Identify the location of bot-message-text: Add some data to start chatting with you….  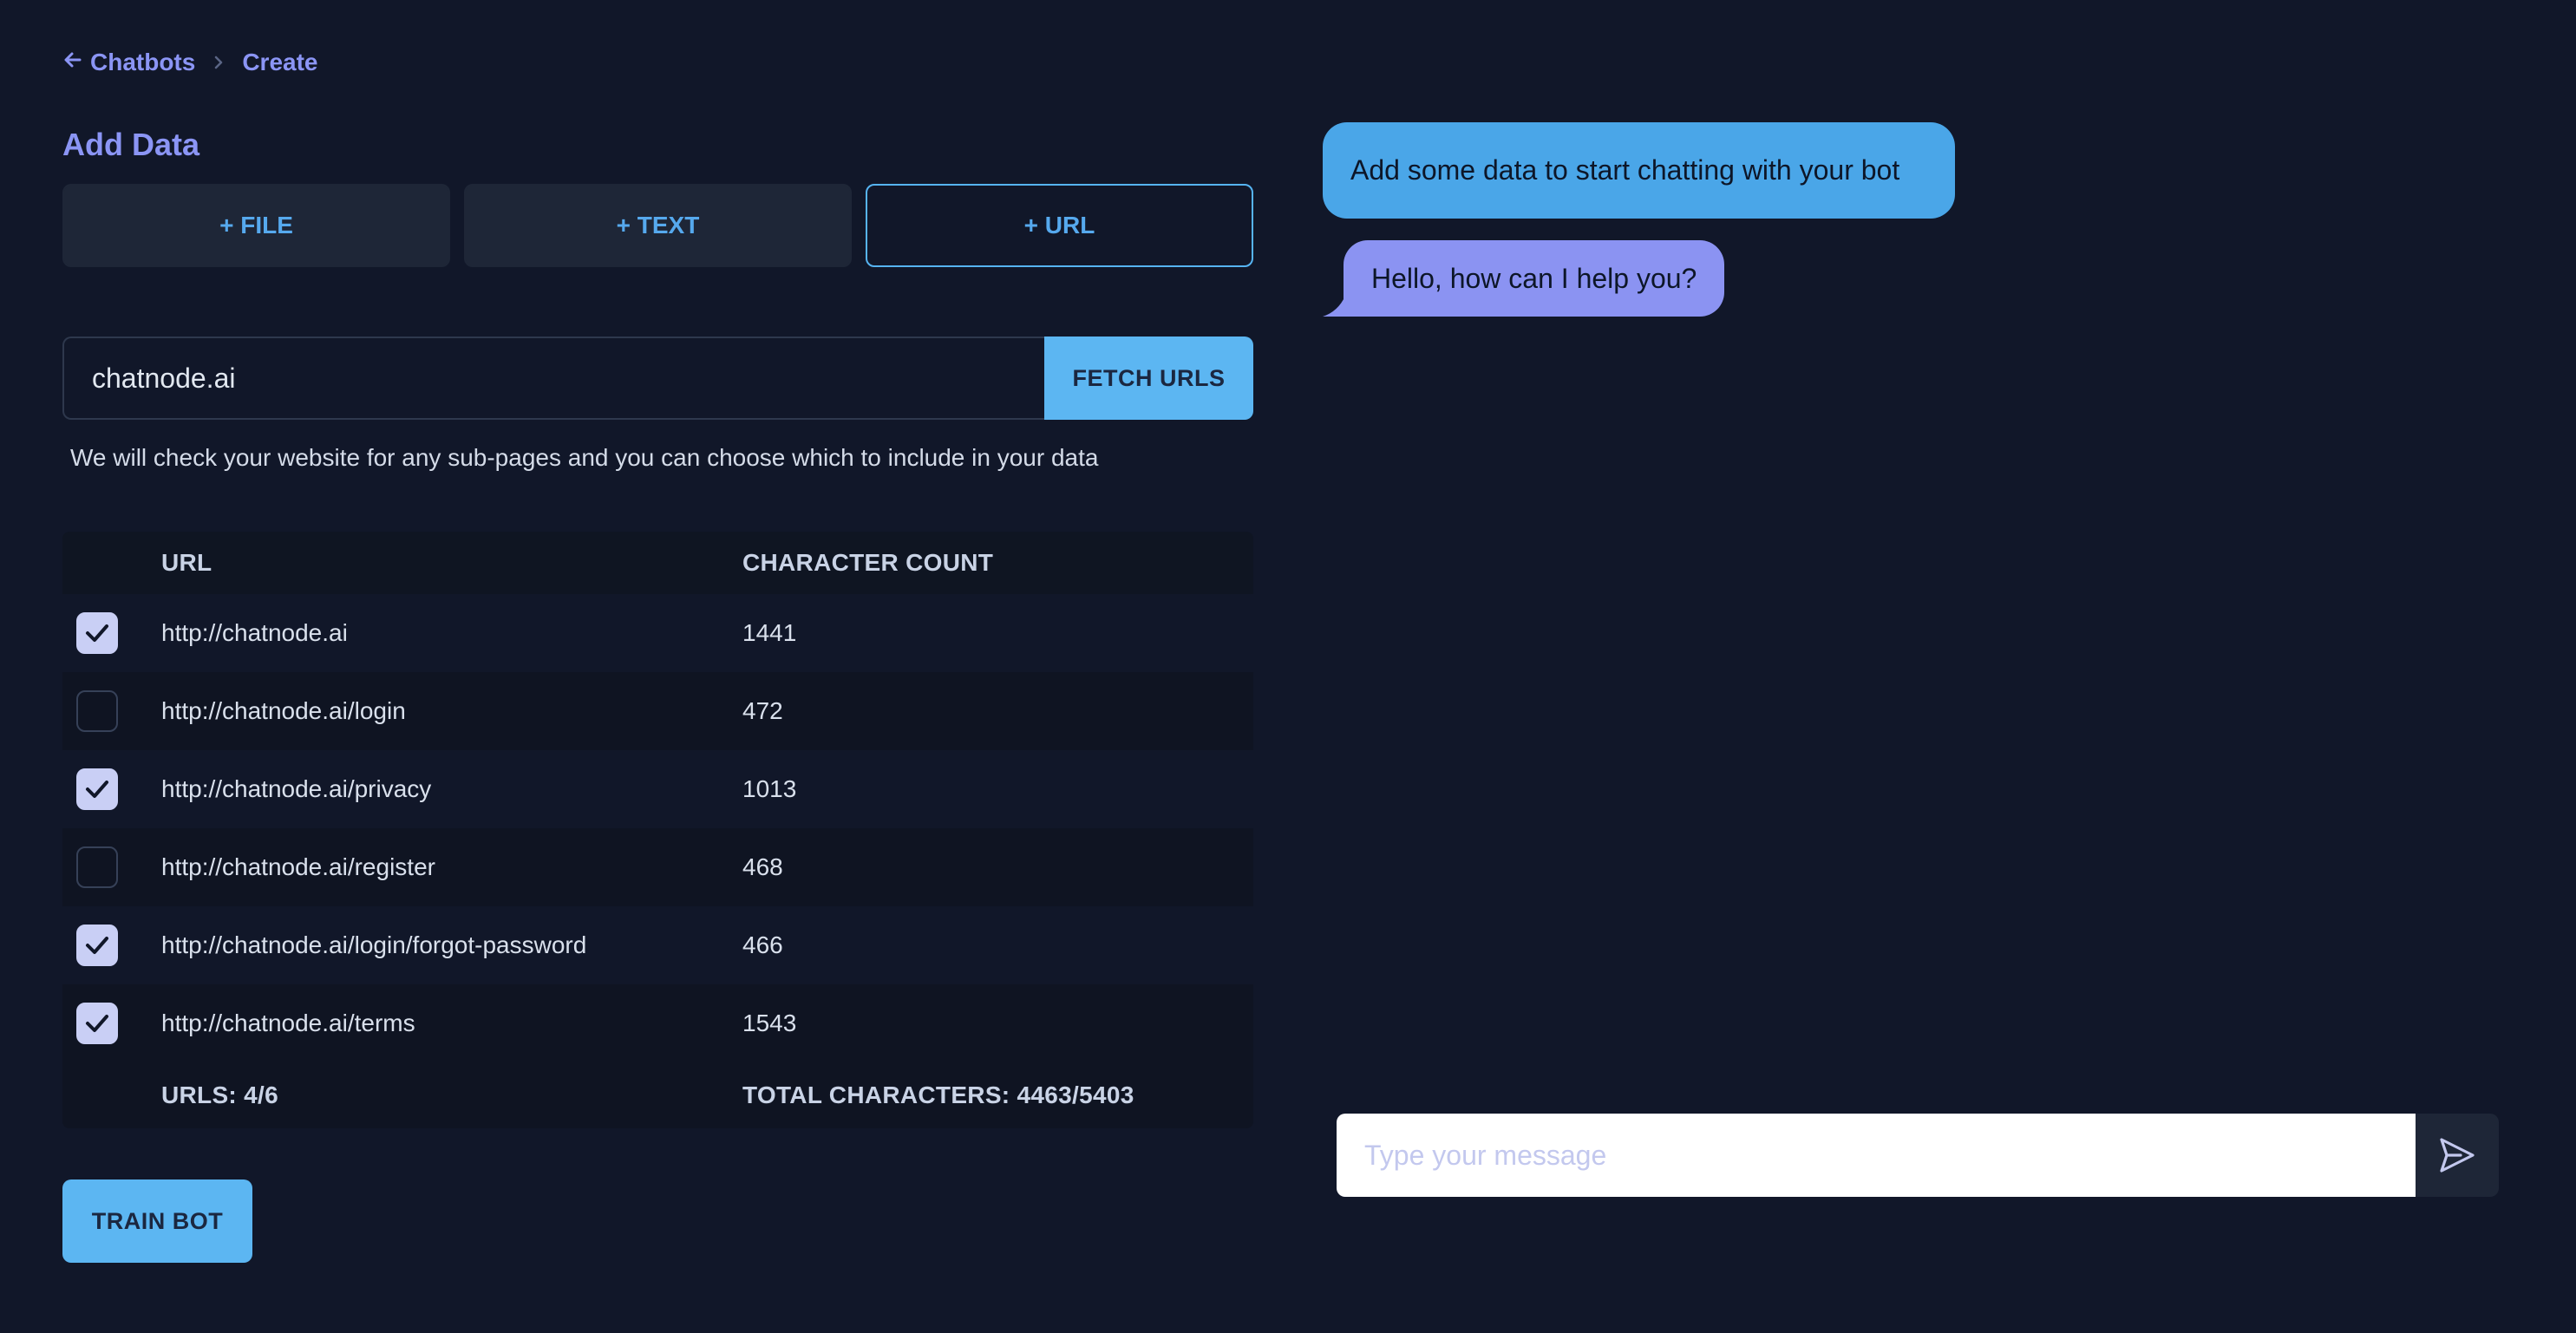
(1625, 170).